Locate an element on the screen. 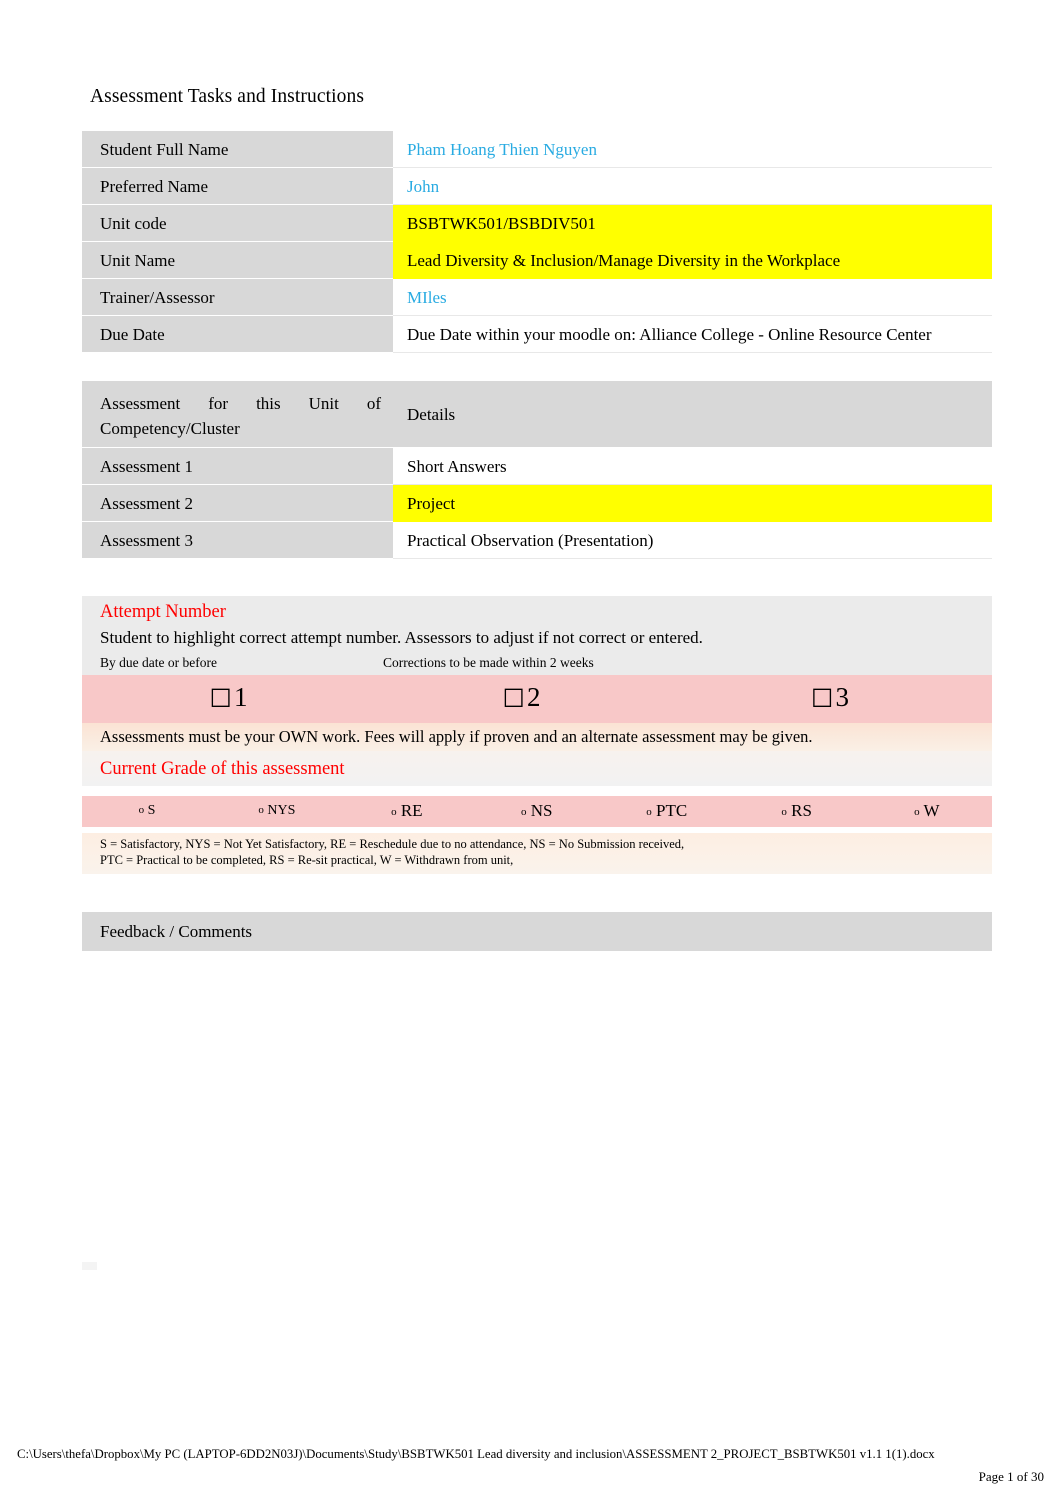  current-grade-heading: Current Grade of this assessment is located at coordinates (537, 768).